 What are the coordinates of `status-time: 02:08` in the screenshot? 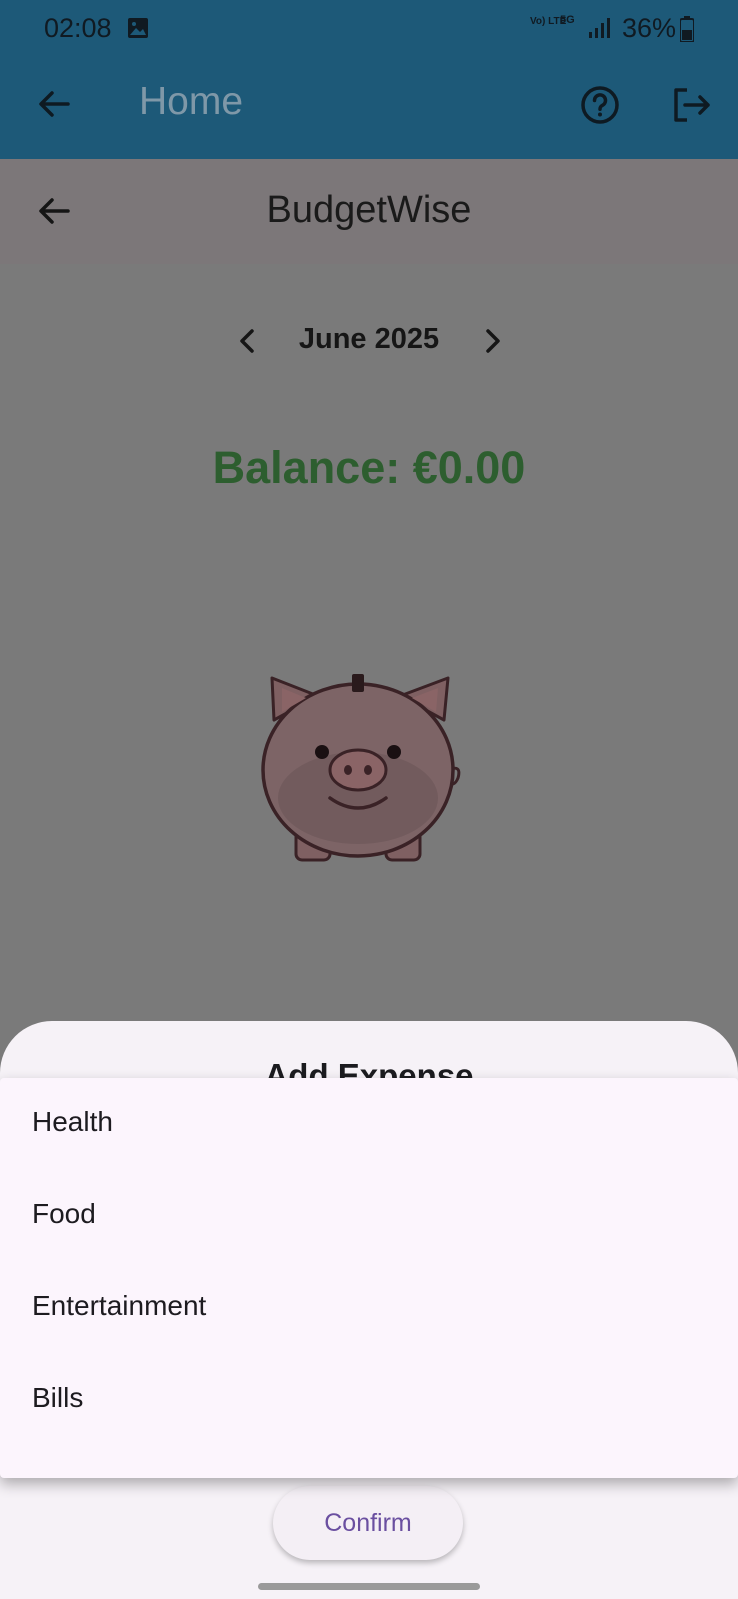 It's located at (78, 28).